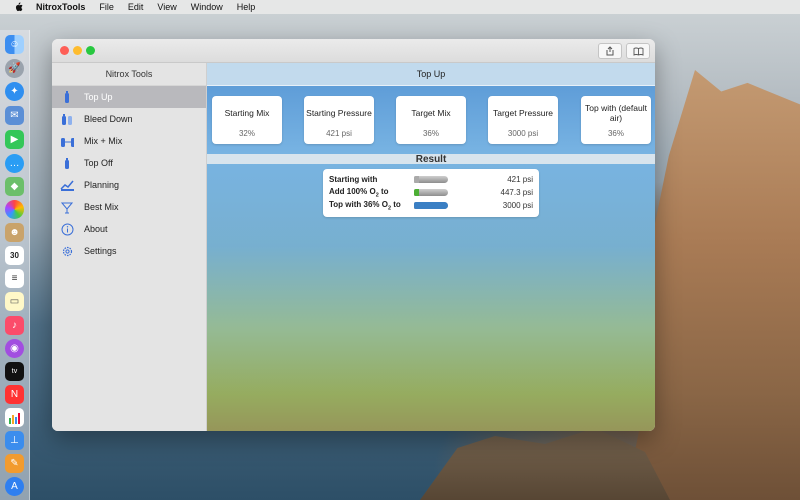  What do you see at coordinates (102, 185) in the screenshot?
I see `sidebar-item-label: Planning` at bounding box center [102, 185].